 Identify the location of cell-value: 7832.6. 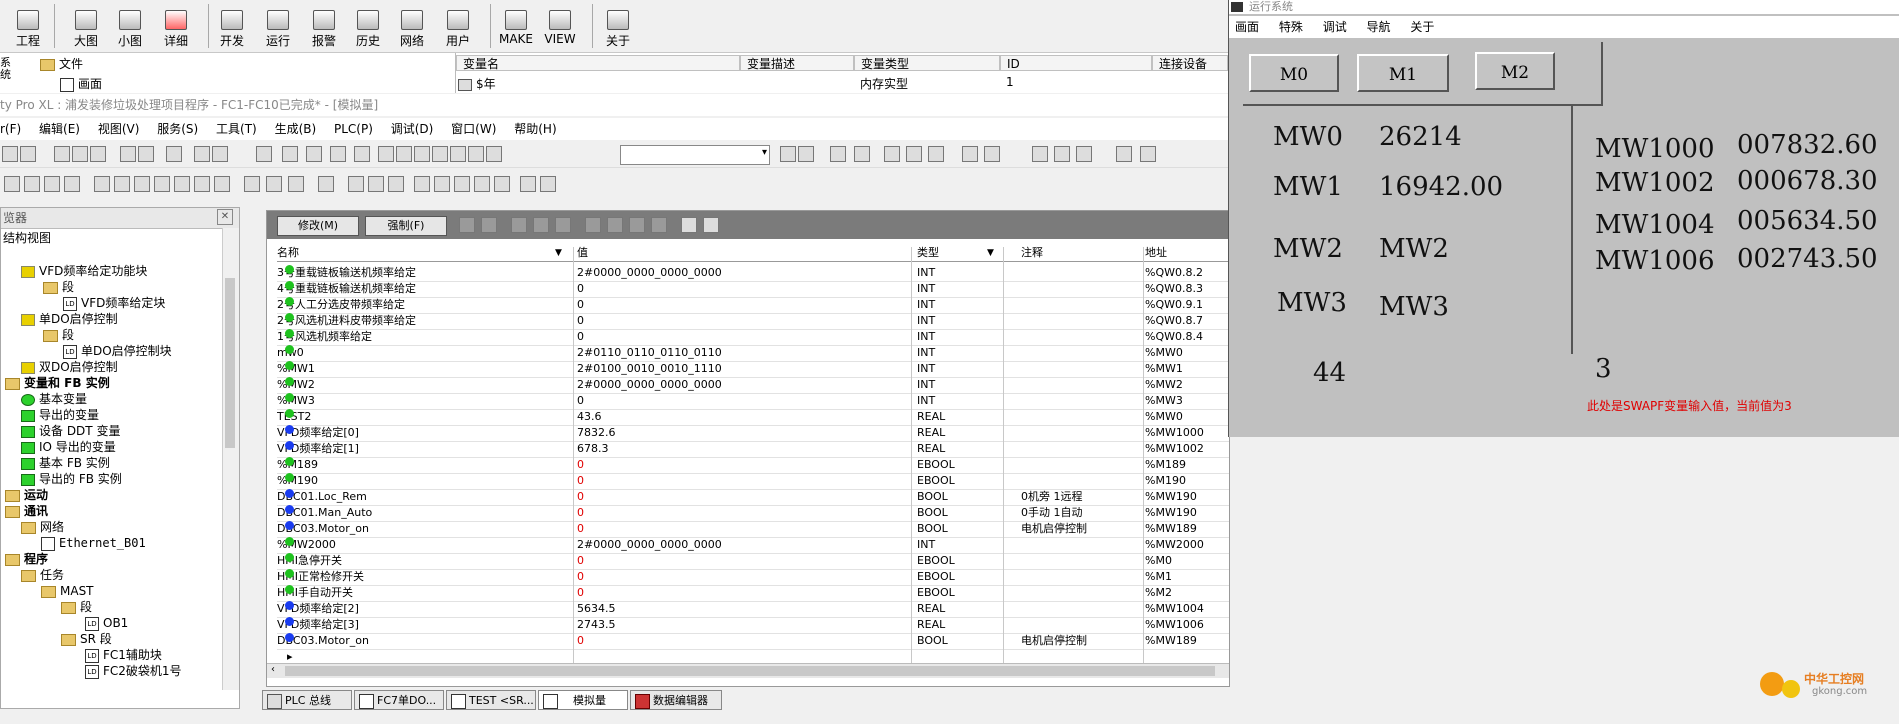
(741, 433).